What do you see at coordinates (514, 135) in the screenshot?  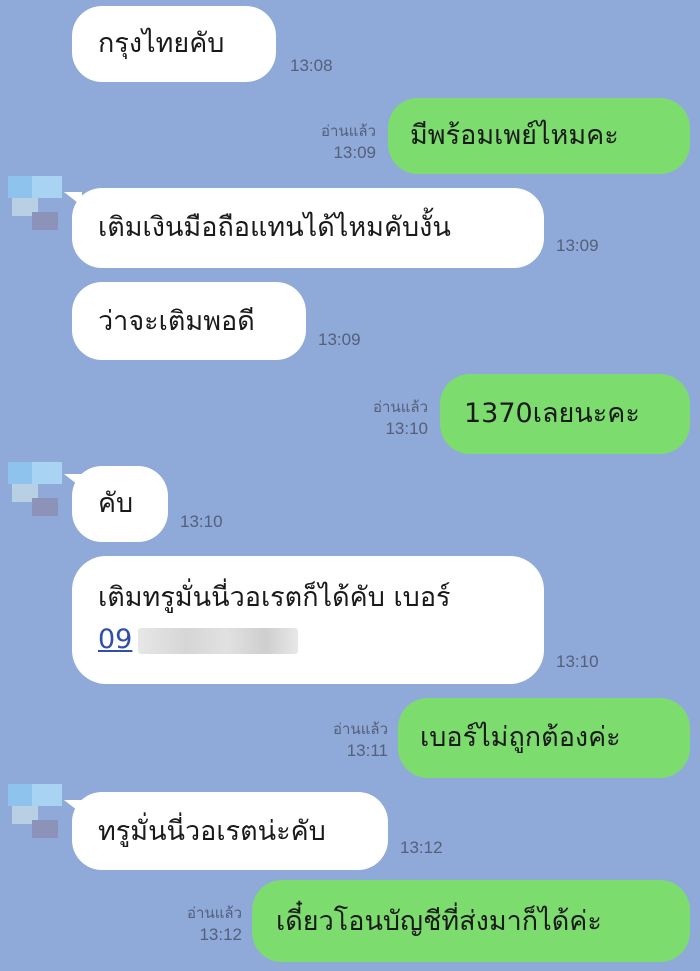 I see `message-text: มีพร้อมเพย์ไหมคะ` at bounding box center [514, 135].